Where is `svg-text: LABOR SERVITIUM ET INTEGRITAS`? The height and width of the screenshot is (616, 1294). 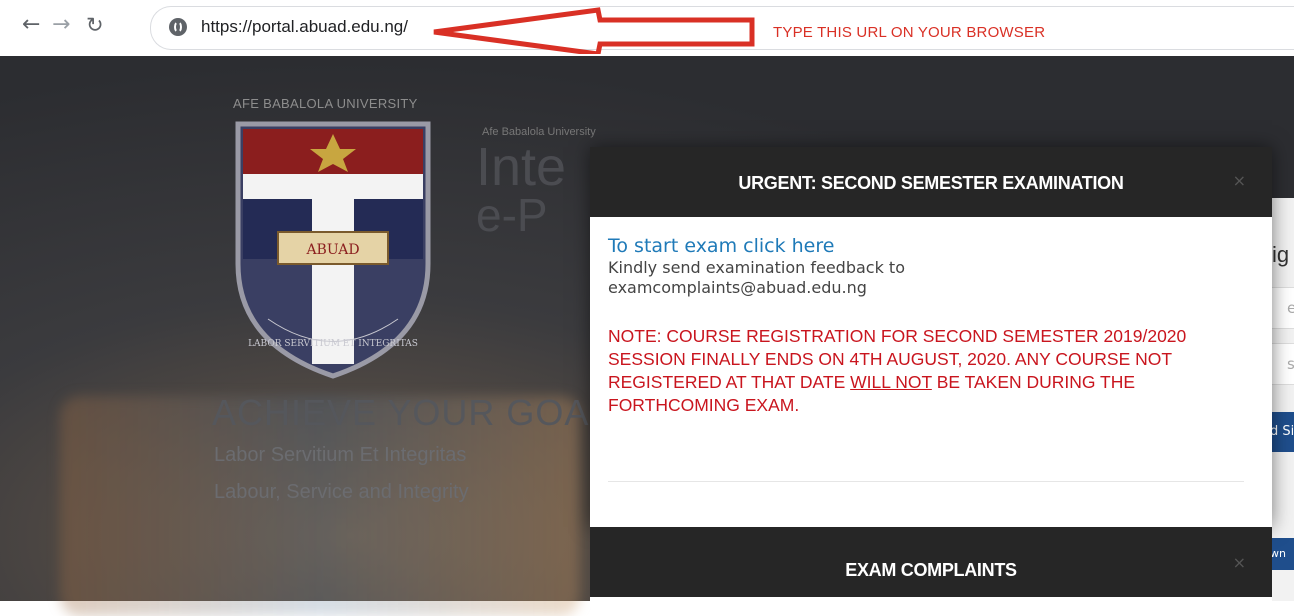 svg-text: LABOR SERVITIUM ET INTEGRITAS is located at coordinates (333, 344).